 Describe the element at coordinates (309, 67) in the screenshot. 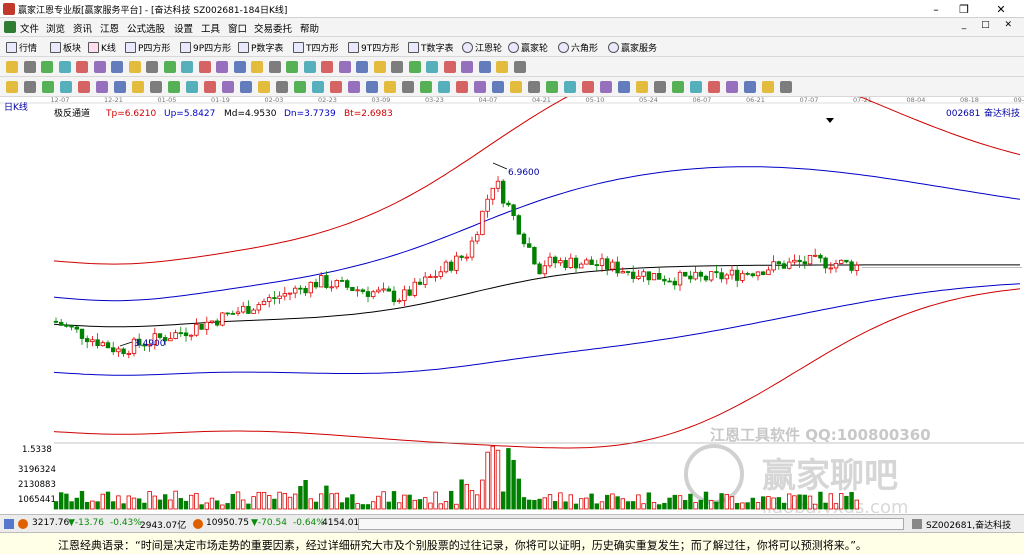

I see `chart-tool-18-icon` at that location.